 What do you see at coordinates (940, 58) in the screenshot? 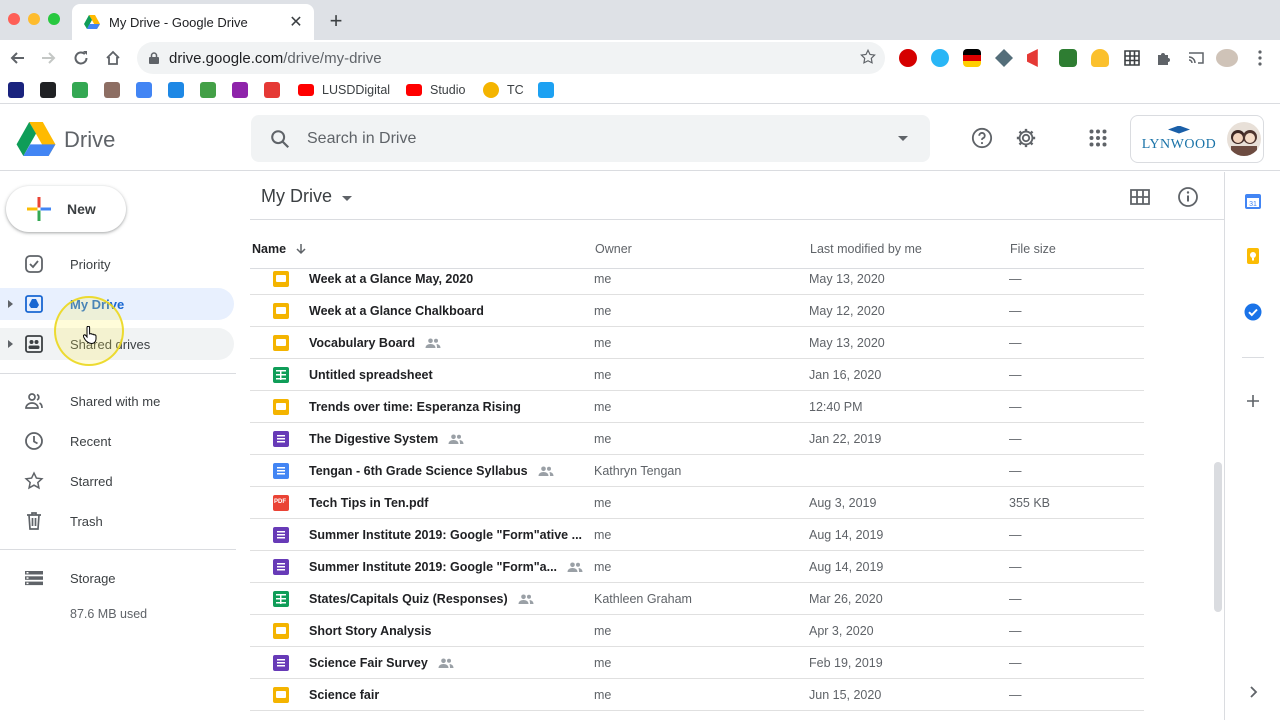
I see `extension-cloud-icon` at bounding box center [940, 58].